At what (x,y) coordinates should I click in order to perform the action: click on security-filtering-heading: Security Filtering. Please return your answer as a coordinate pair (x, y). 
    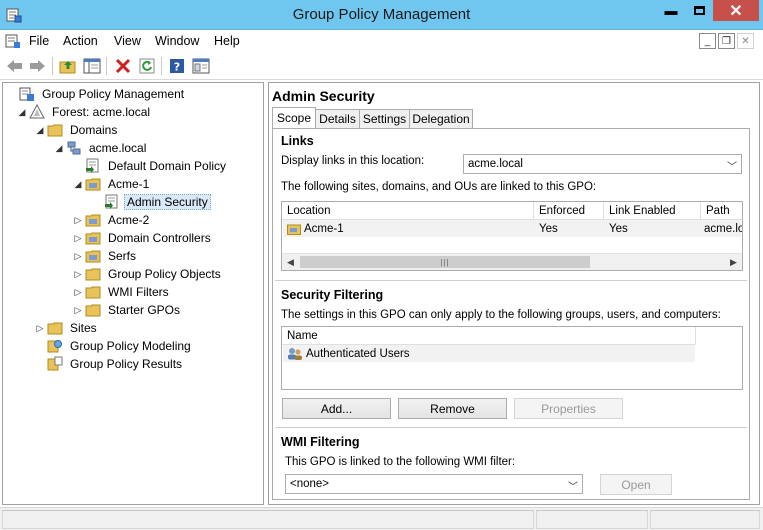
    Looking at the image, I should click on (332, 295).